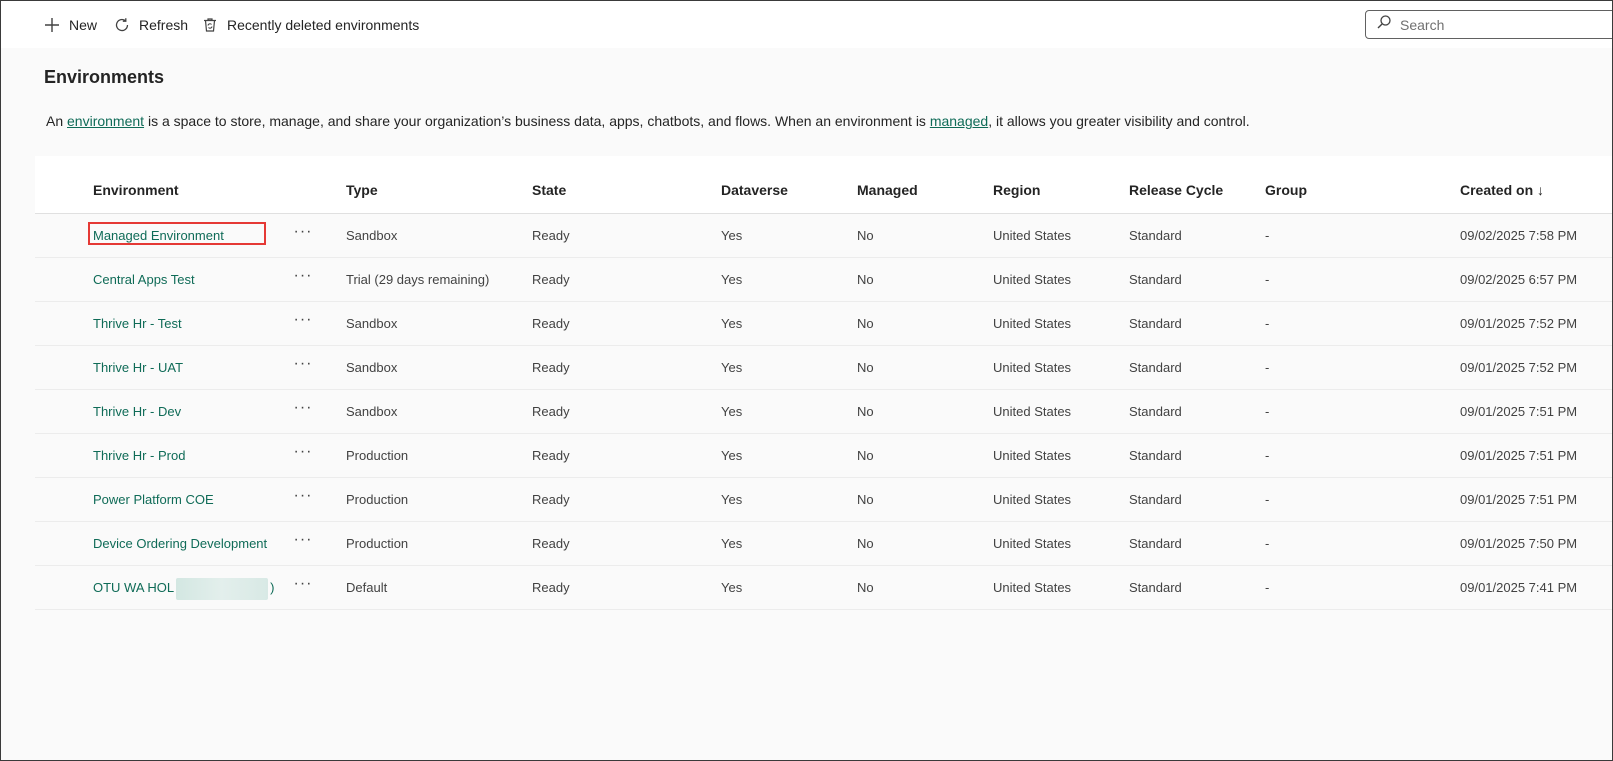  Describe the element at coordinates (959, 121) in the screenshot. I see `managed-link: managed` at that location.